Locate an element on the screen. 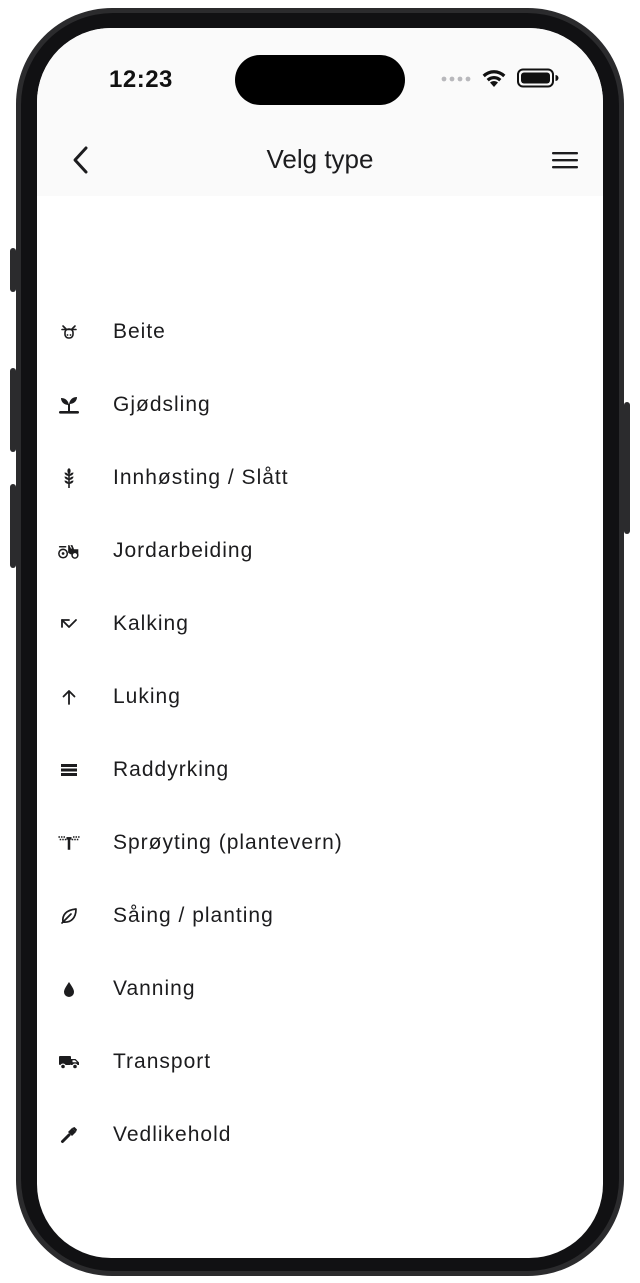  wifi-icon is located at coordinates (494, 78).